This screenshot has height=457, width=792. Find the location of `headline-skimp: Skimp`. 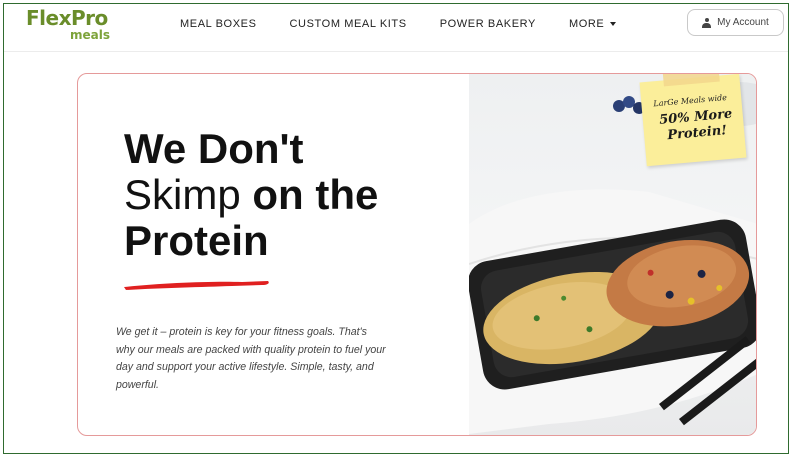

headline-skimp: Skimp is located at coordinates (182, 194).